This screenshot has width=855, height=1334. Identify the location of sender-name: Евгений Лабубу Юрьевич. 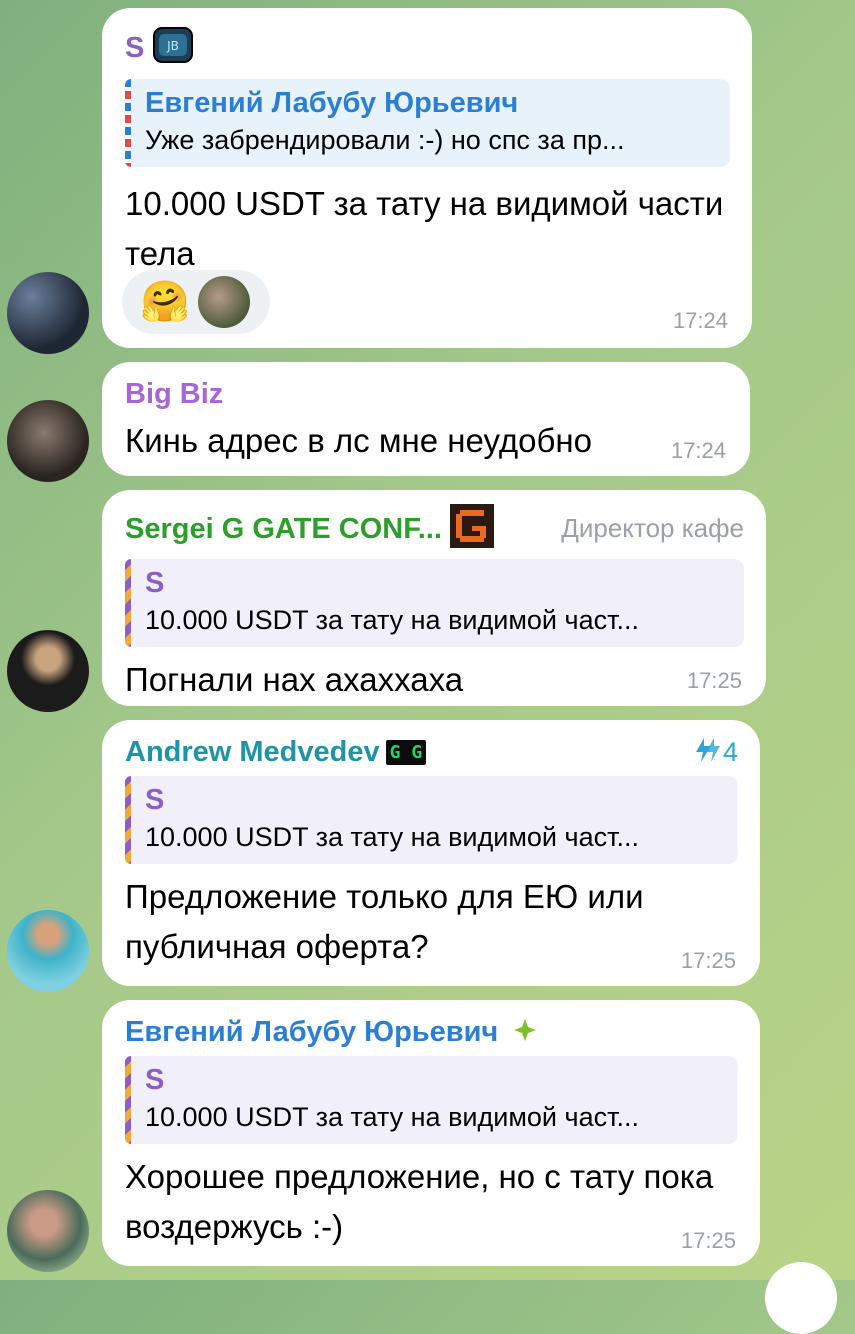
(311, 1032).